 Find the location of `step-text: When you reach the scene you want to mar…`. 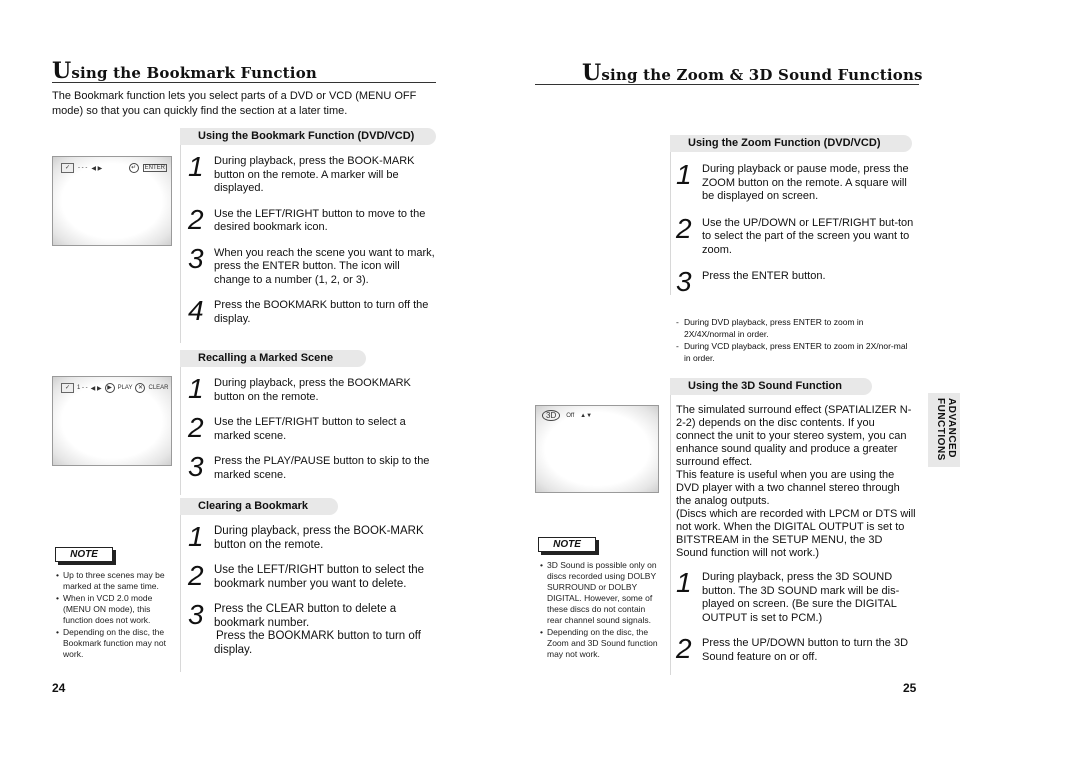

step-text: When you reach the scene you want to mar… is located at coordinates (324, 266).